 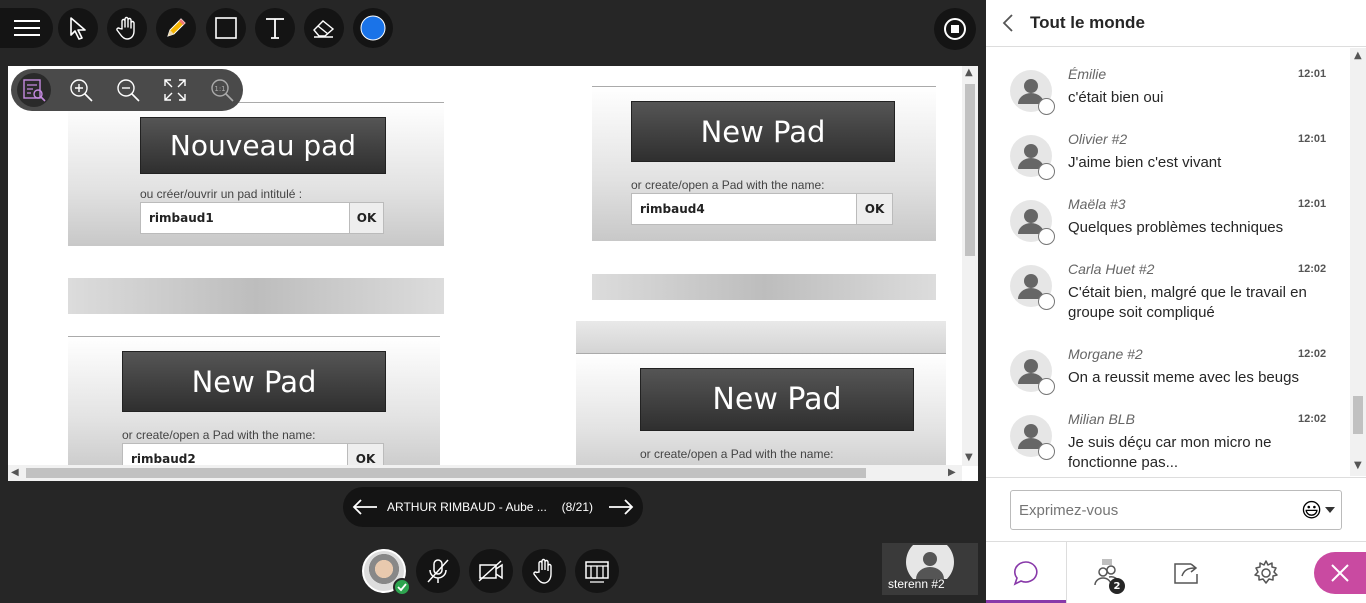 I want to click on menu-icon, so click(x=26, y=28).